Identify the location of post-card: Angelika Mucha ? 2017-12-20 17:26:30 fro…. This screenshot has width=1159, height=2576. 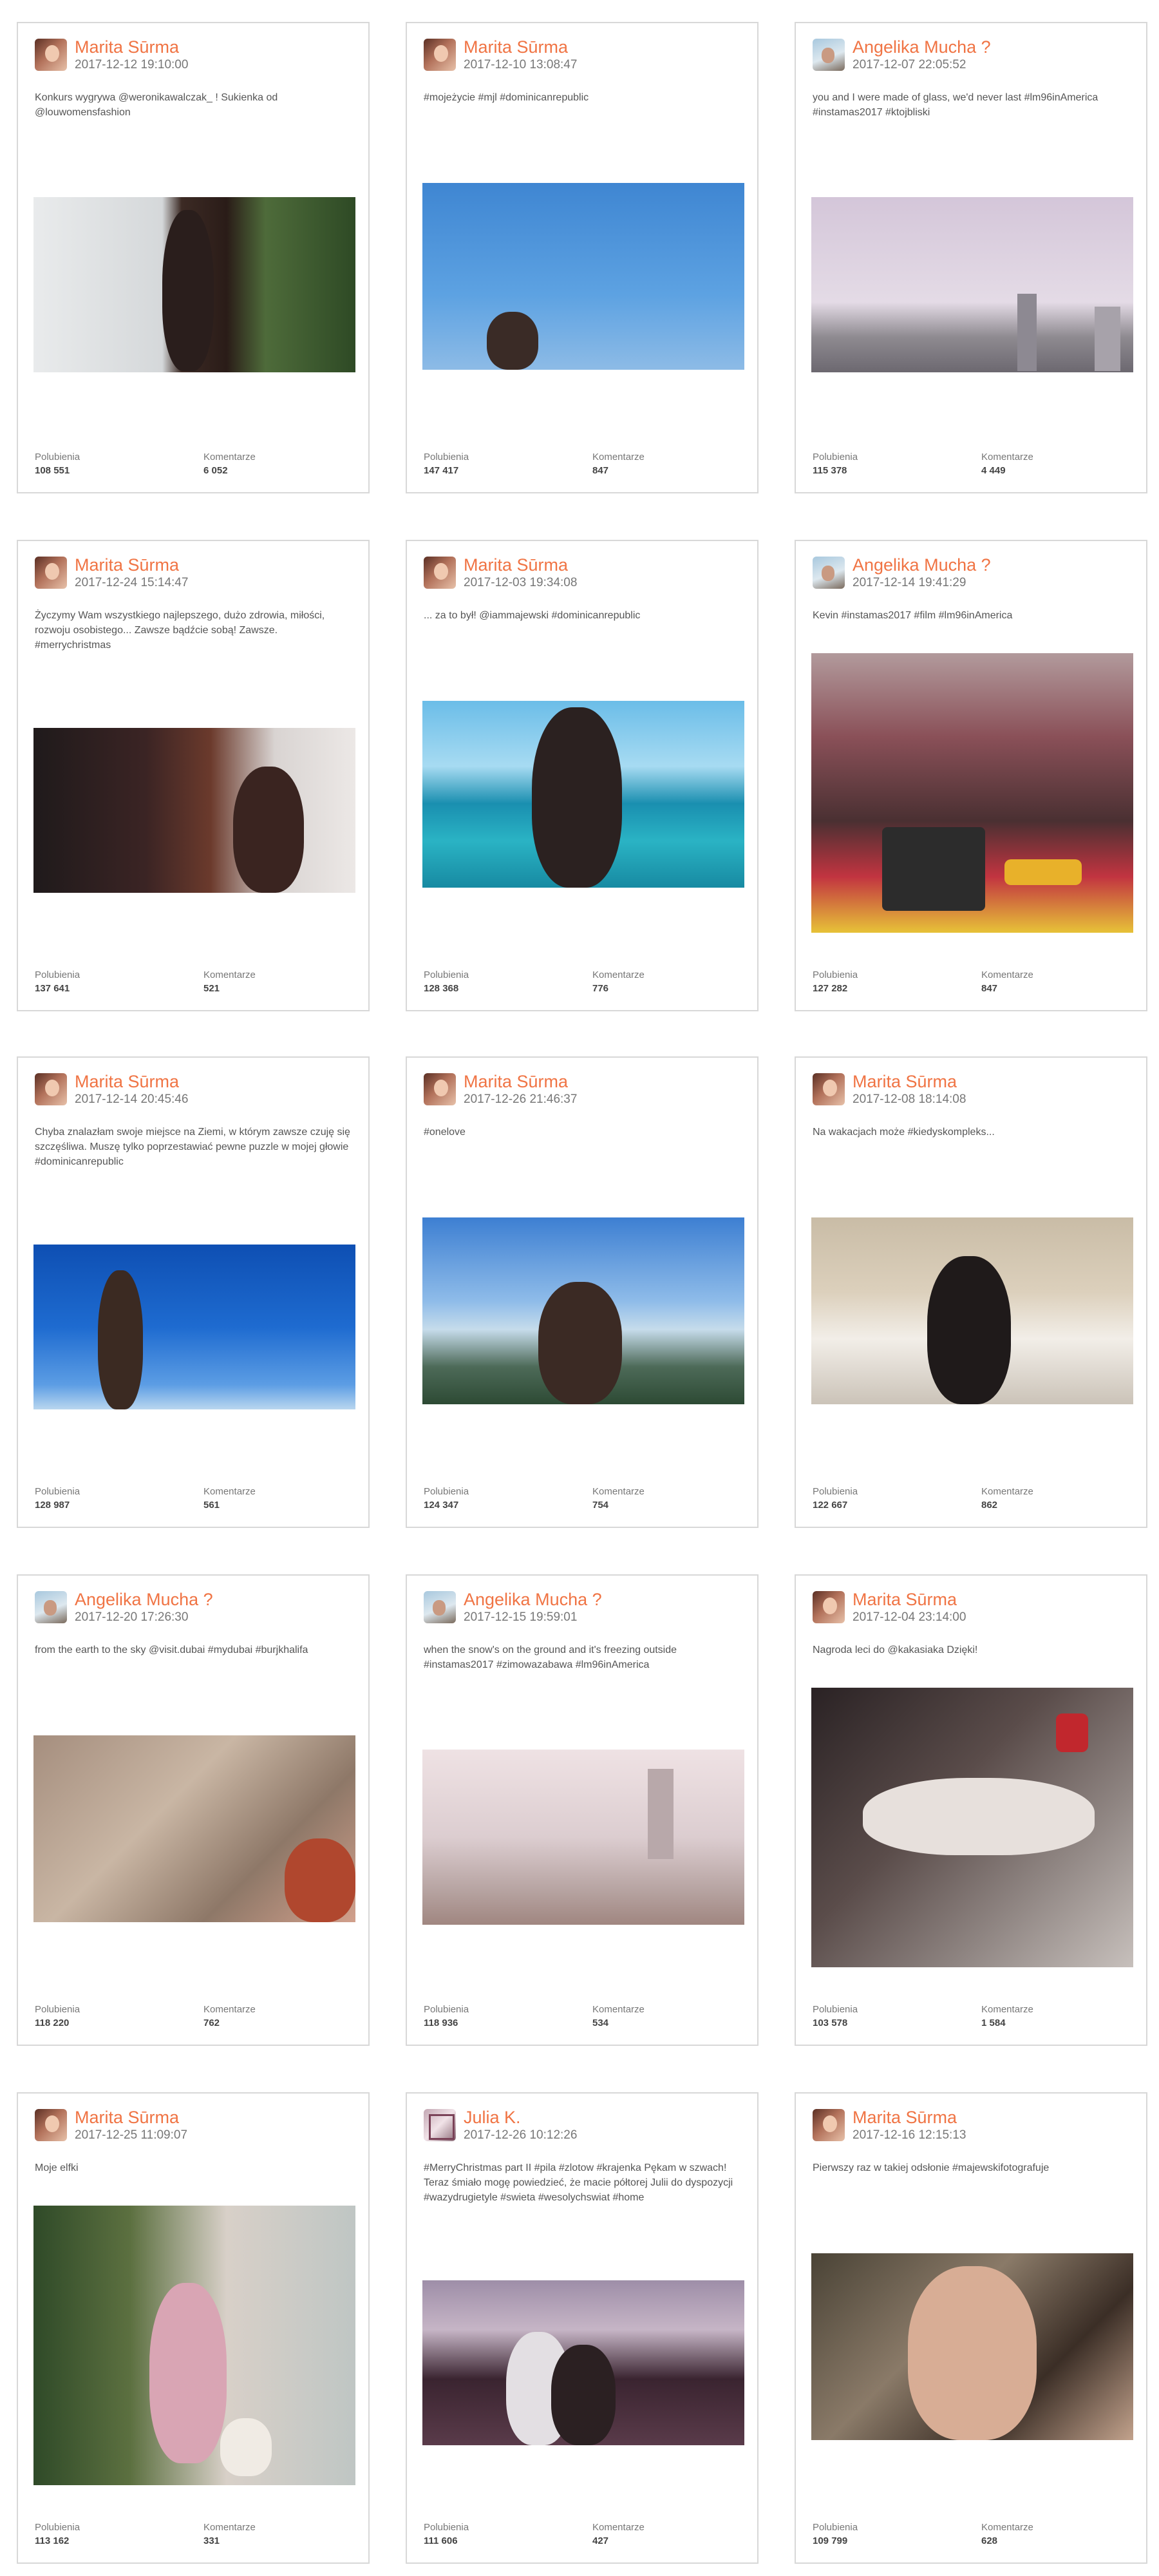
(193, 1810).